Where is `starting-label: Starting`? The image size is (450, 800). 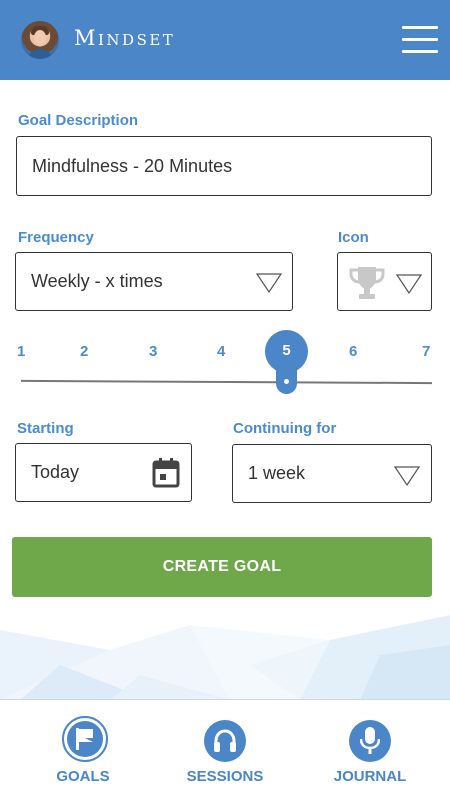
starting-label: Starting is located at coordinates (45, 428).